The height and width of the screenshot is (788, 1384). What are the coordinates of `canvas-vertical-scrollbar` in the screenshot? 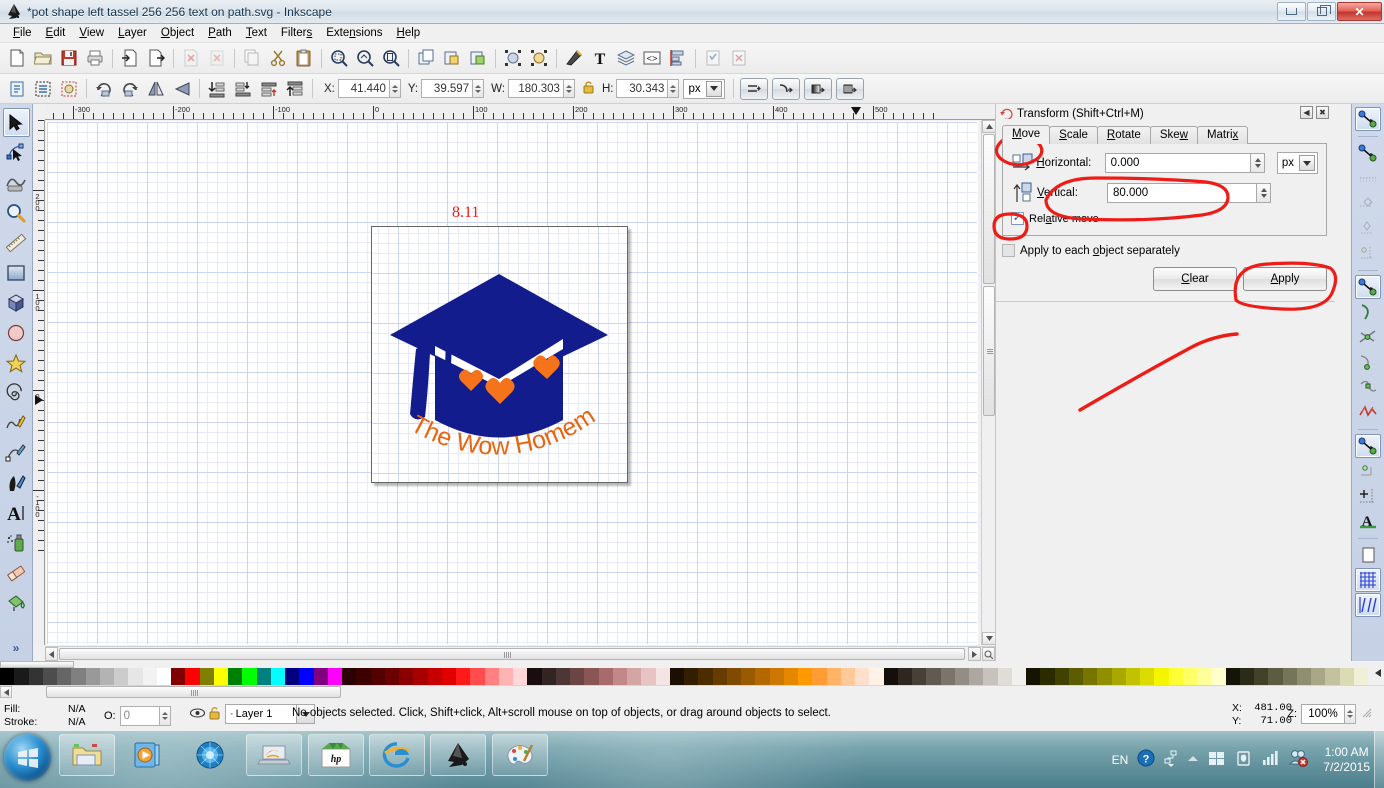 It's located at (988, 382).